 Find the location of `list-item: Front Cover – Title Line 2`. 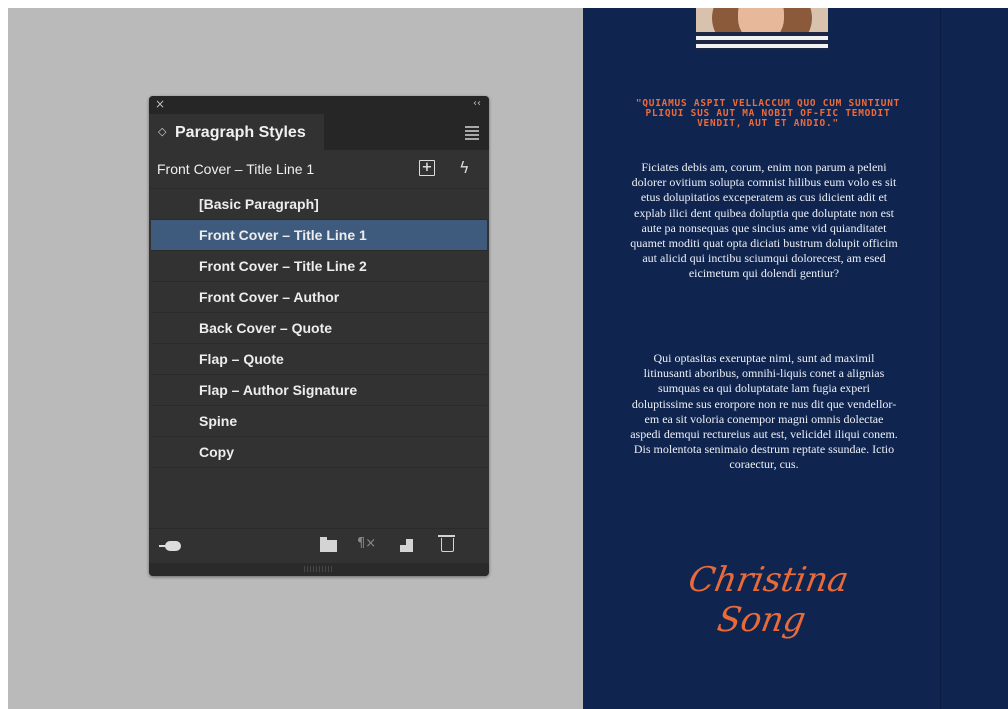

list-item: Front Cover – Title Line 2 is located at coordinates (319, 266).